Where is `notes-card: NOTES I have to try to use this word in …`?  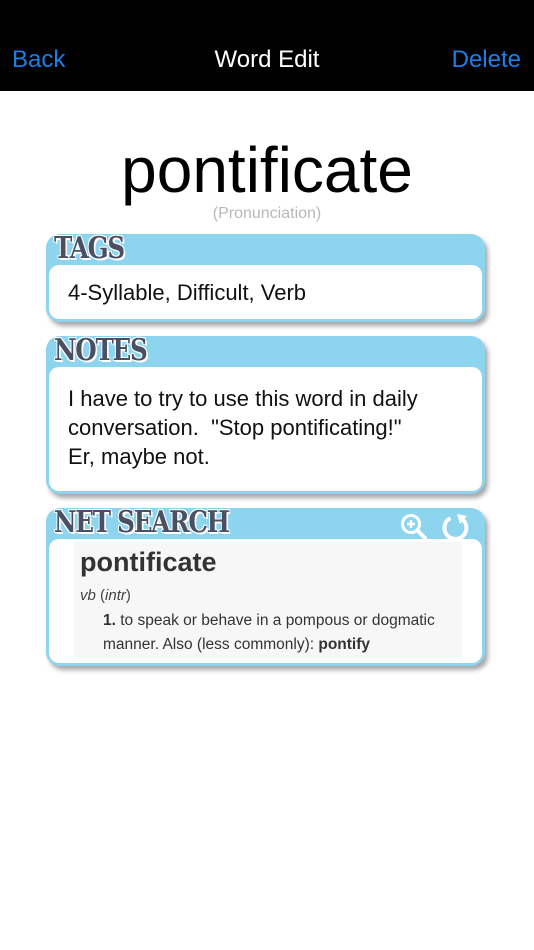 notes-card: NOTES I have to try to use this word in … is located at coordinates (265, 413).